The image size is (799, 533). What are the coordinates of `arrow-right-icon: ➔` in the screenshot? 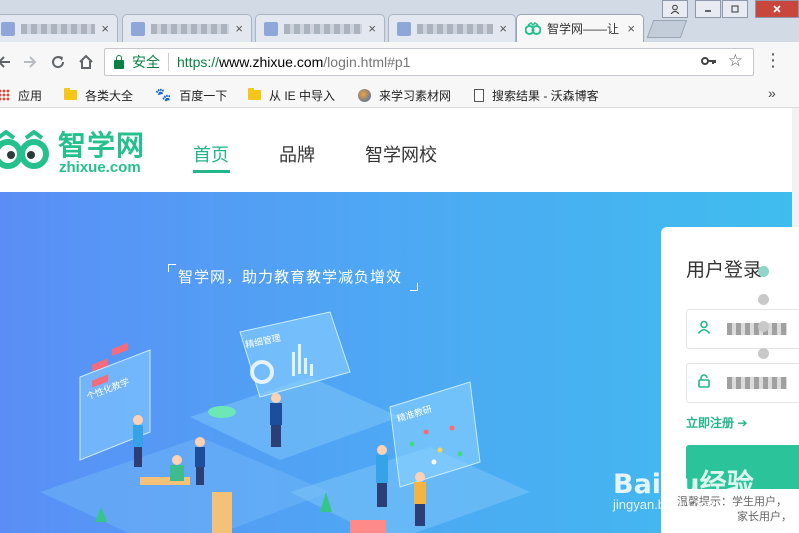 It's located at (742, 423).